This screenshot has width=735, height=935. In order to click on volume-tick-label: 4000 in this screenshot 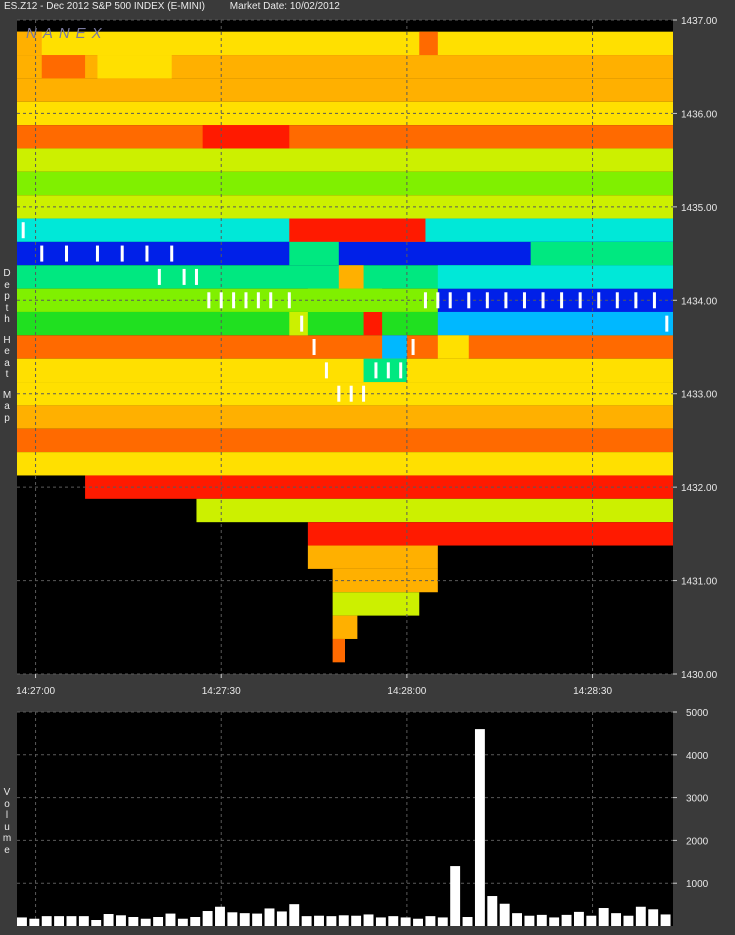, I will do `click(697, 756)`.